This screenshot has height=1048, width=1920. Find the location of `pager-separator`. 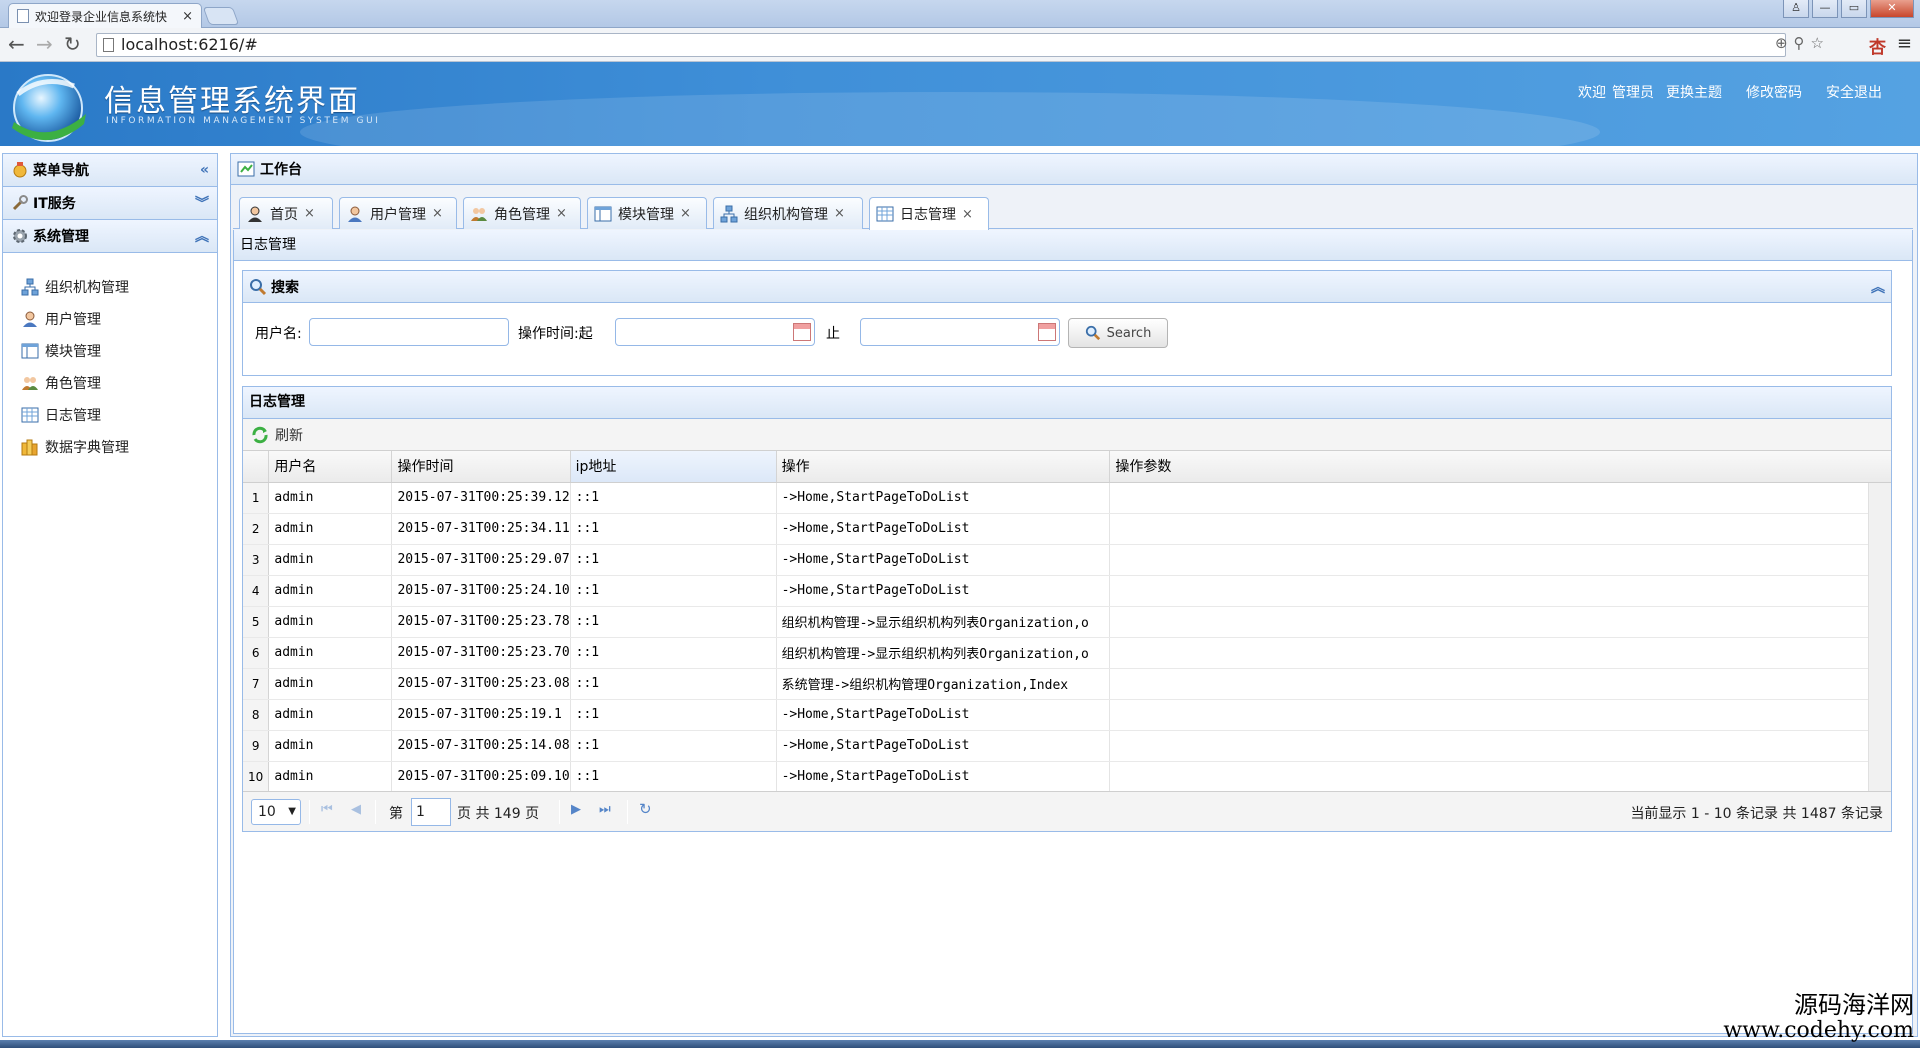

pager-separator is located at coordinates (375, 812).